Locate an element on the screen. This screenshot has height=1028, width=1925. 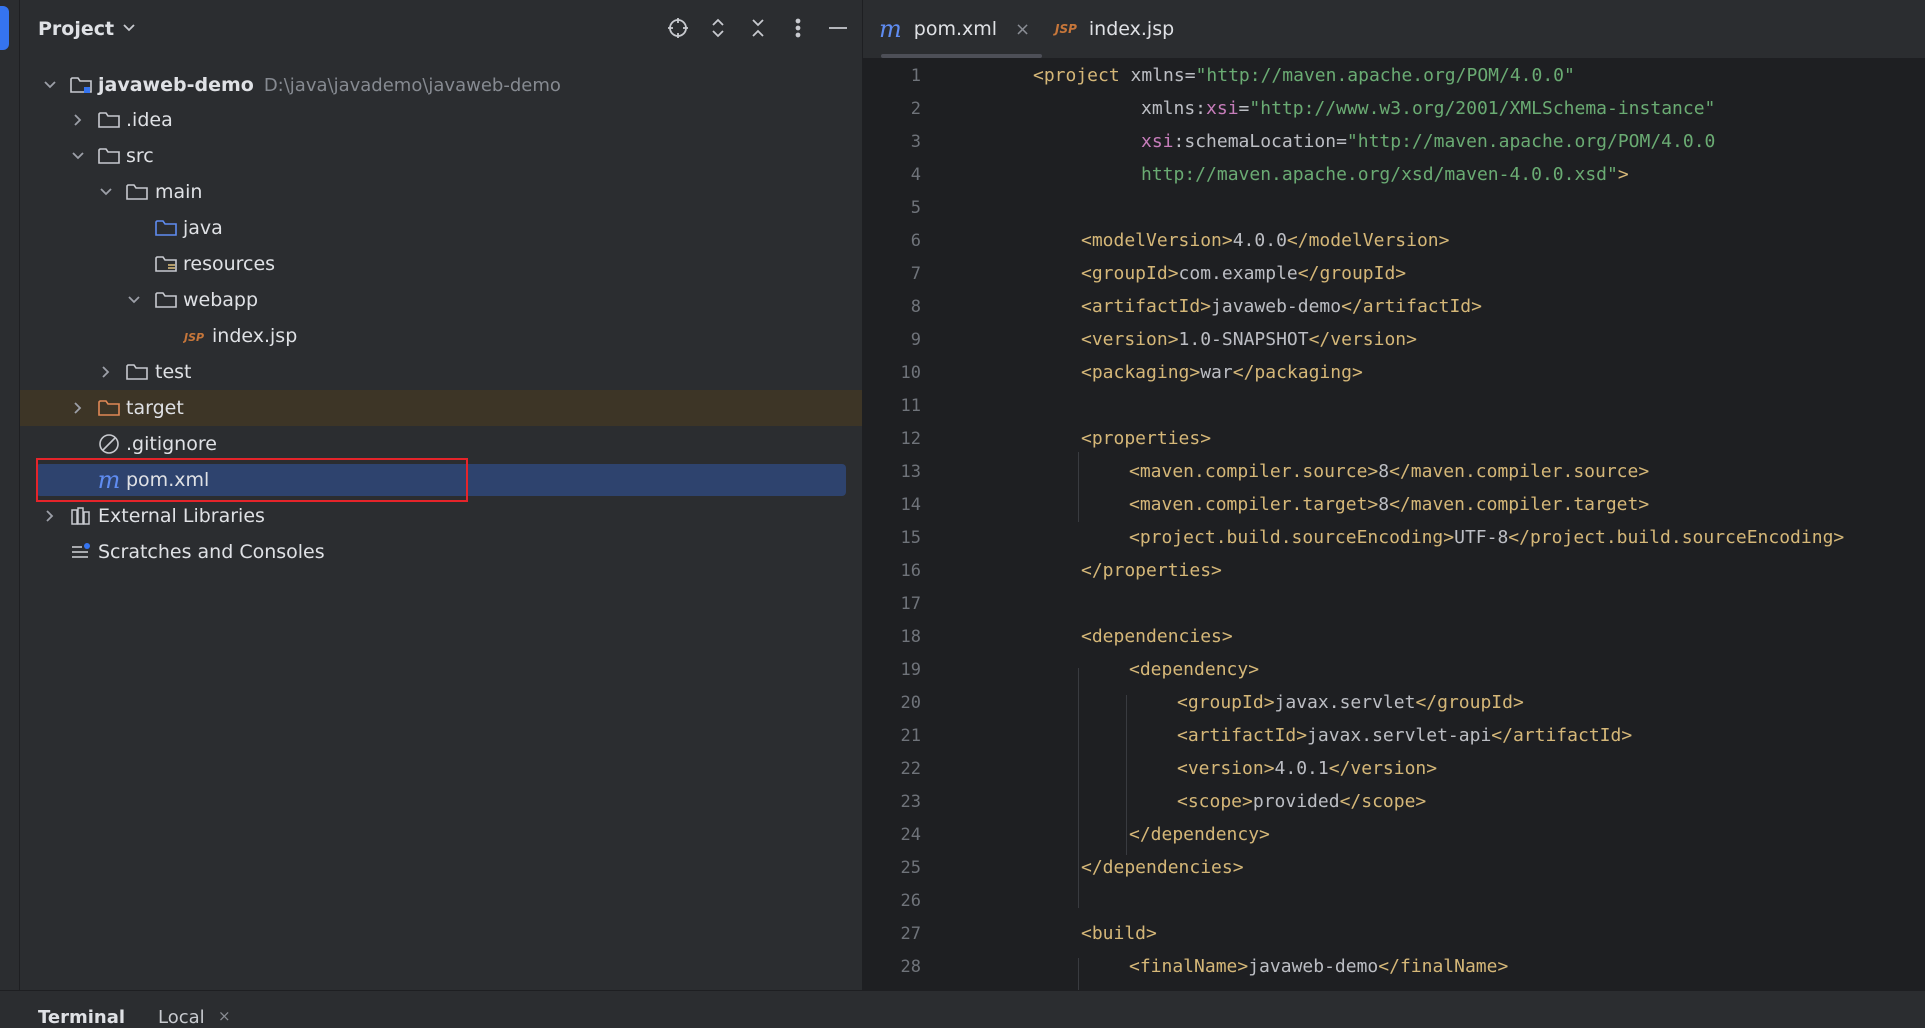
project-name: javaweb-demo is located at coordinates (176, 85).